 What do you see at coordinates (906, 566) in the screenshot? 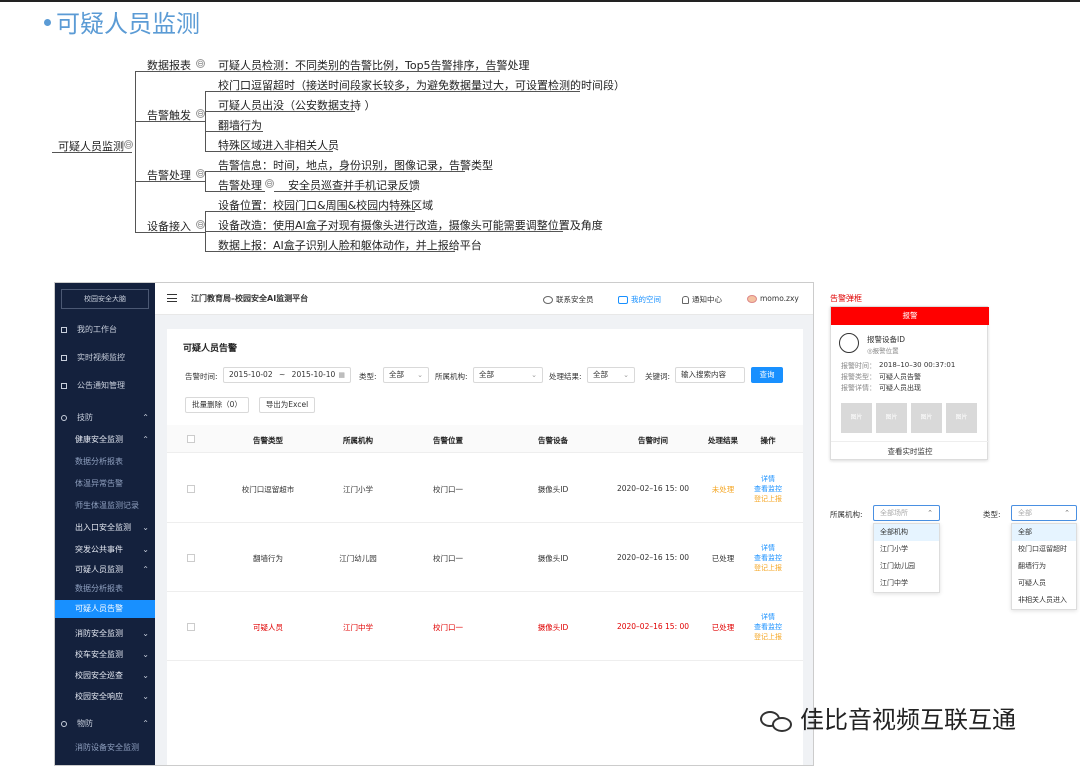
I see `dd-option: 江门幼儿园` at bounding box center [906, 566].